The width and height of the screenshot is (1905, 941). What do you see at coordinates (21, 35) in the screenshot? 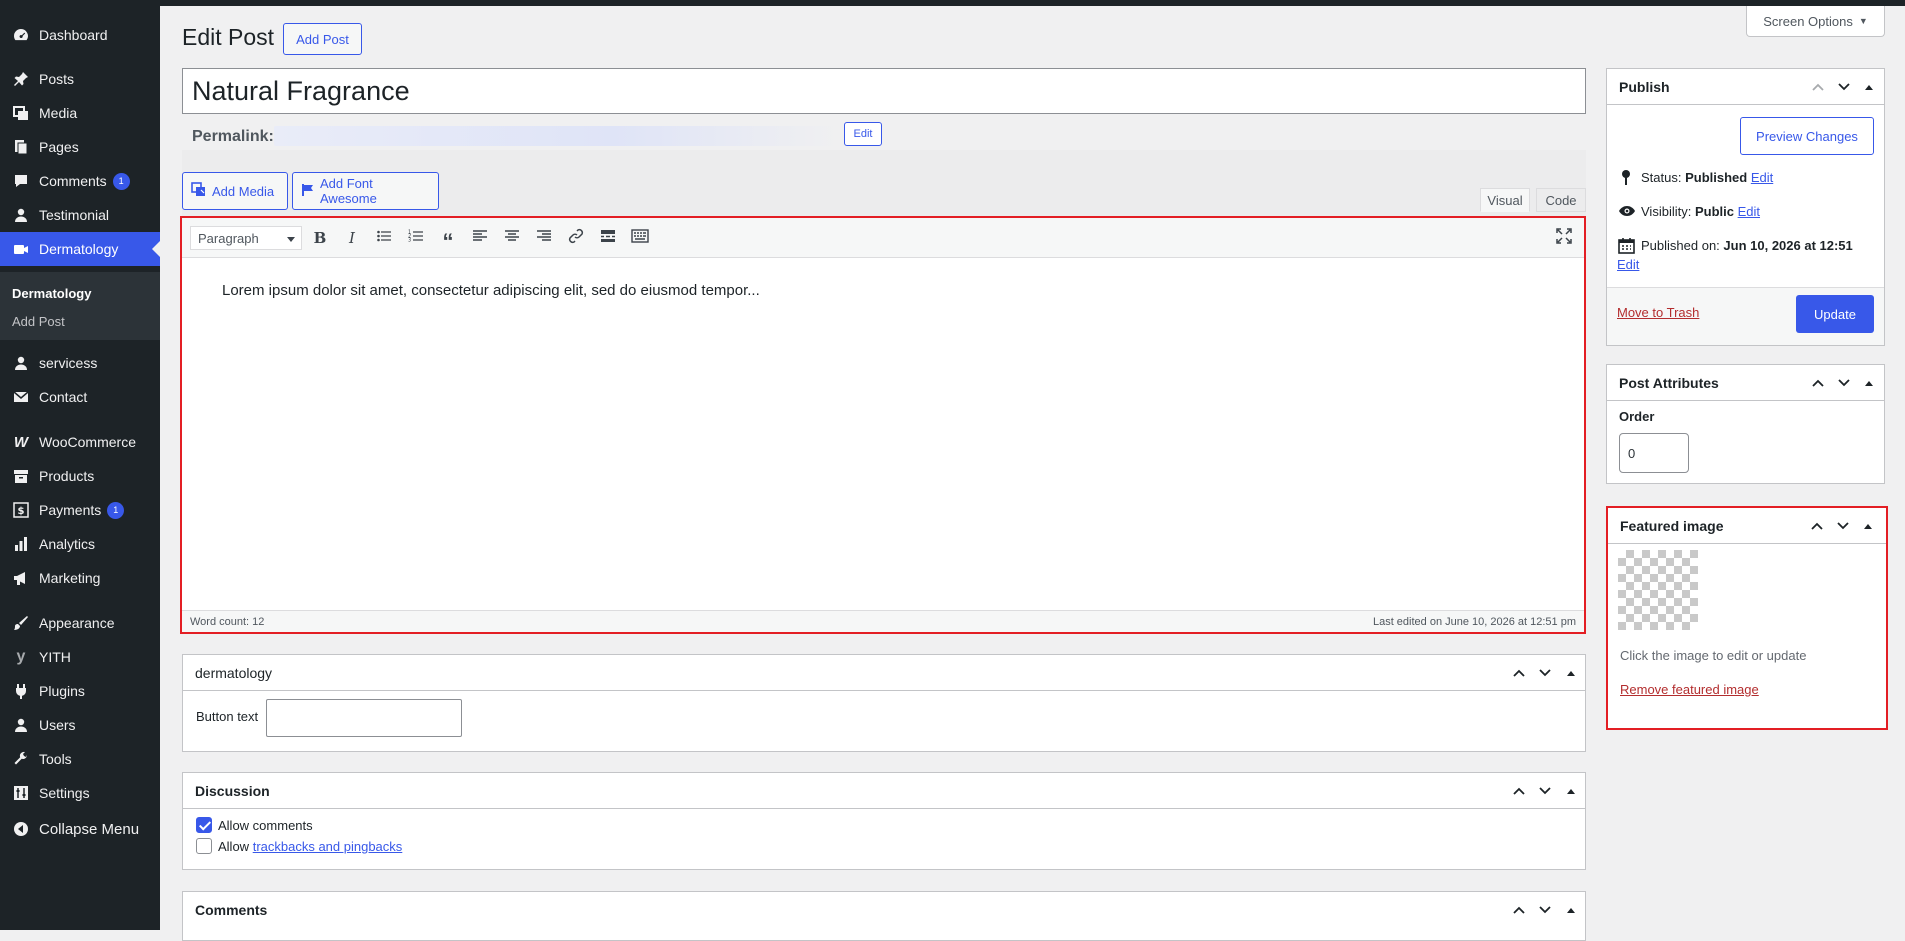
I see `dashboard-icon` at bounding box center [21, 35].